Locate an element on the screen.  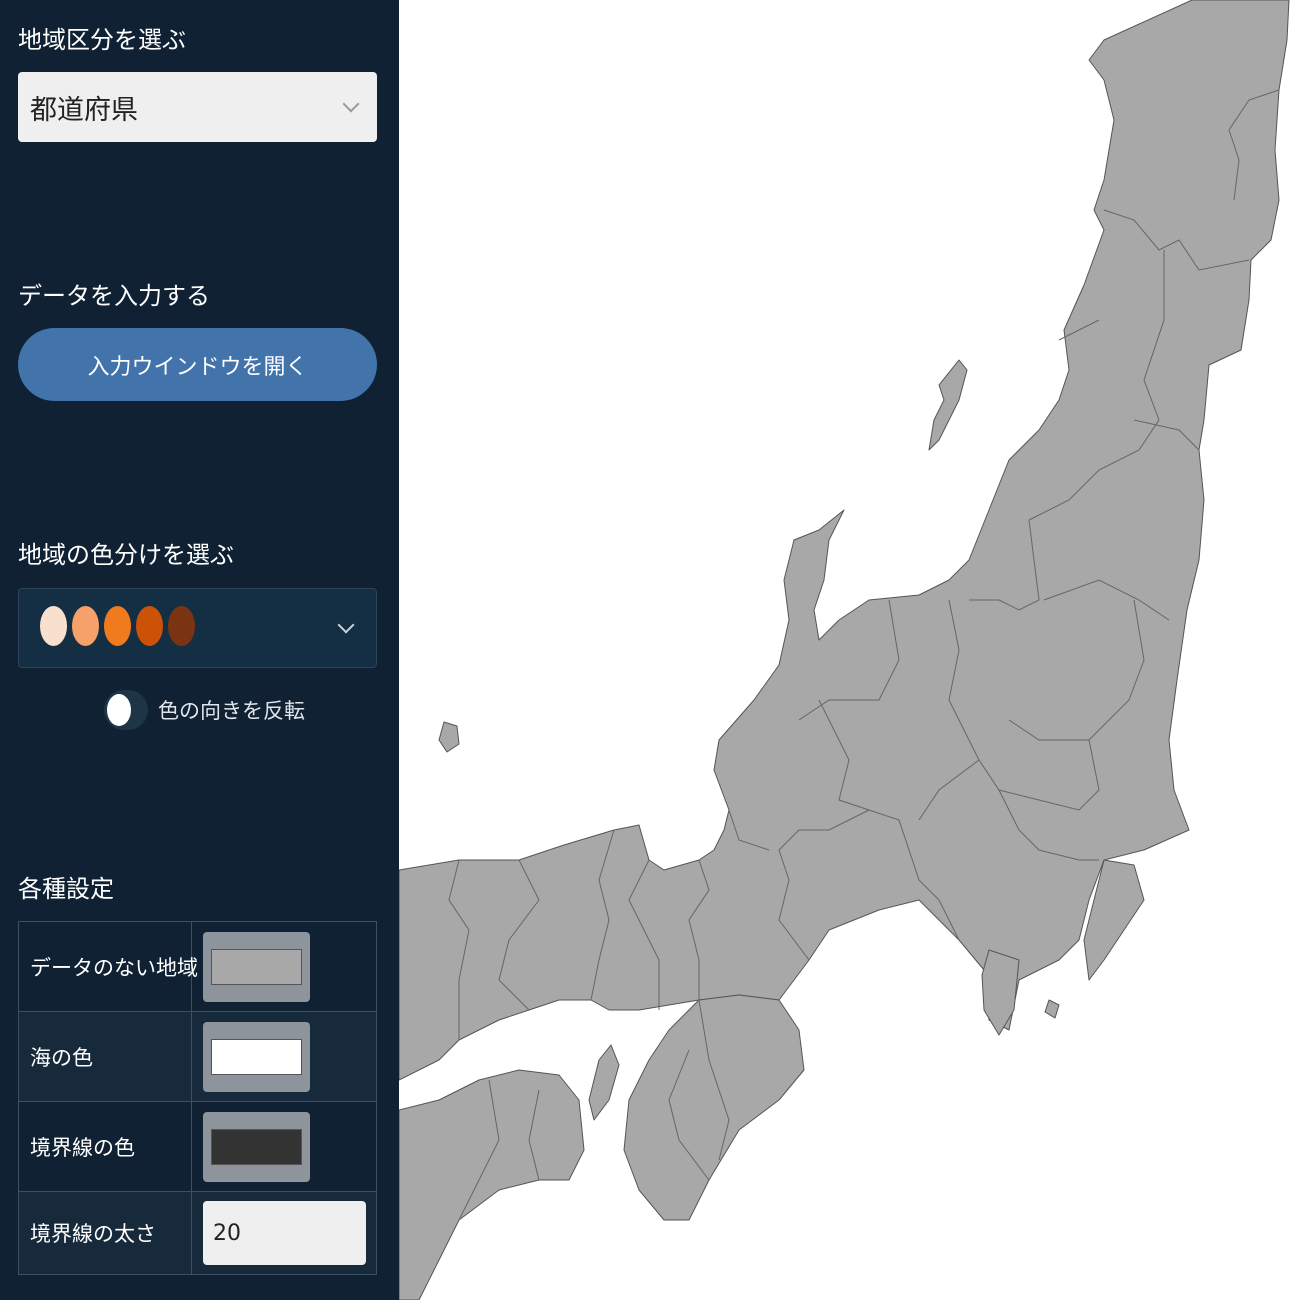
region-type-select: 都道府県 is located at coordinates (197, 107).